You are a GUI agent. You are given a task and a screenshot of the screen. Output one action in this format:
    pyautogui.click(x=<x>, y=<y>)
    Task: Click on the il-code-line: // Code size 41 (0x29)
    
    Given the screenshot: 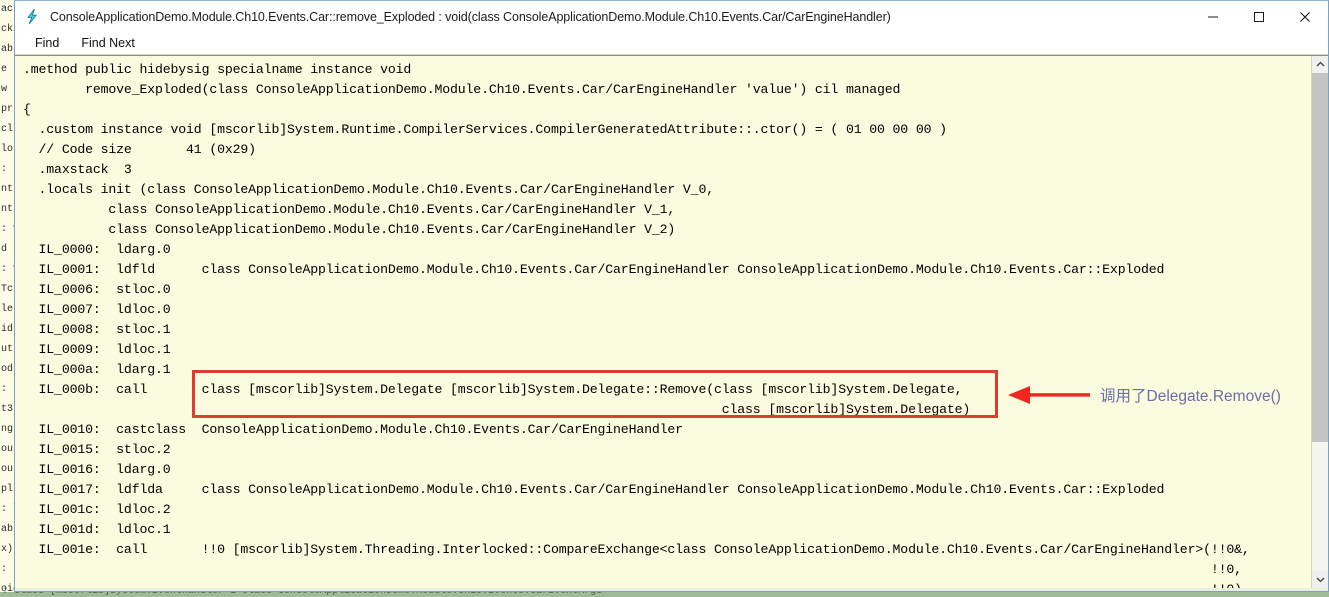 What is the action you would take?
    pyautogui.click(x=140, y=149)
    